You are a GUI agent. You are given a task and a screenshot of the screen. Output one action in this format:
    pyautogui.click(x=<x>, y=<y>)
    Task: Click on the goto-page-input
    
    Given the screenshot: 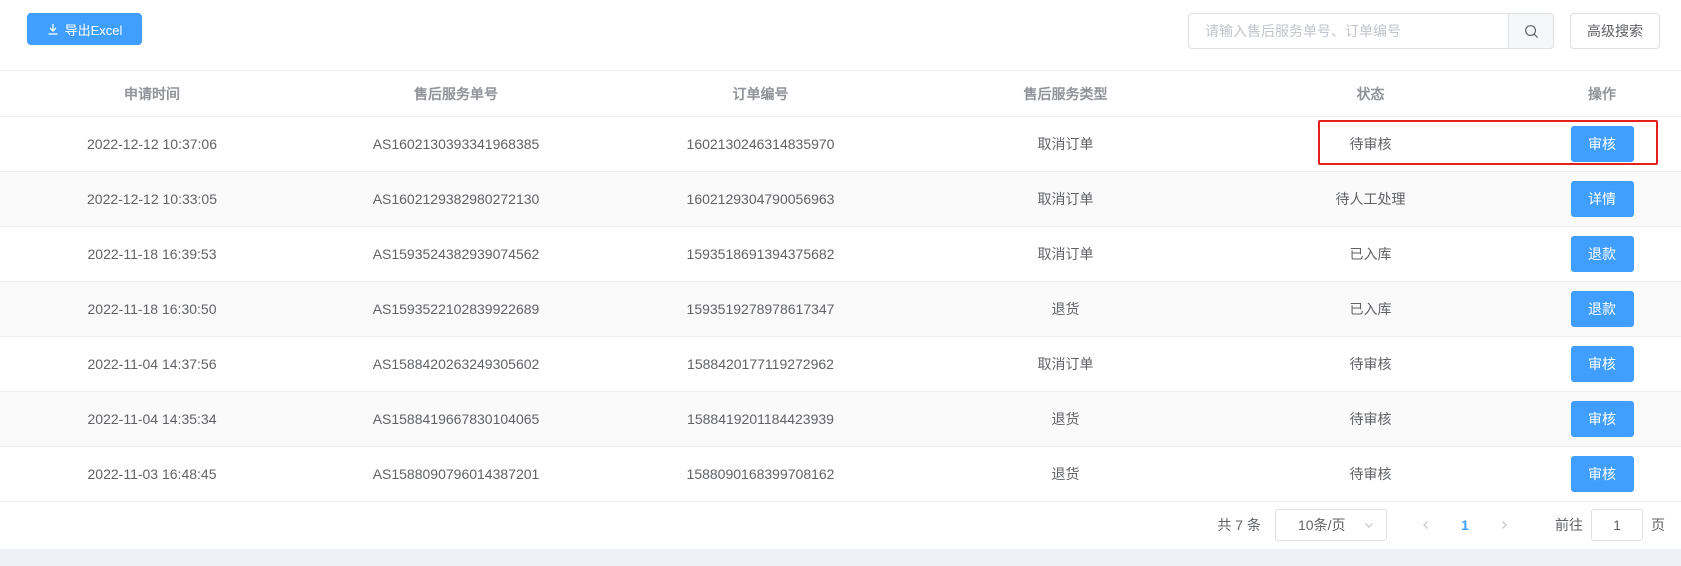 What is the action you would take?
    pyautogui.click(x=1617, y=525)
    